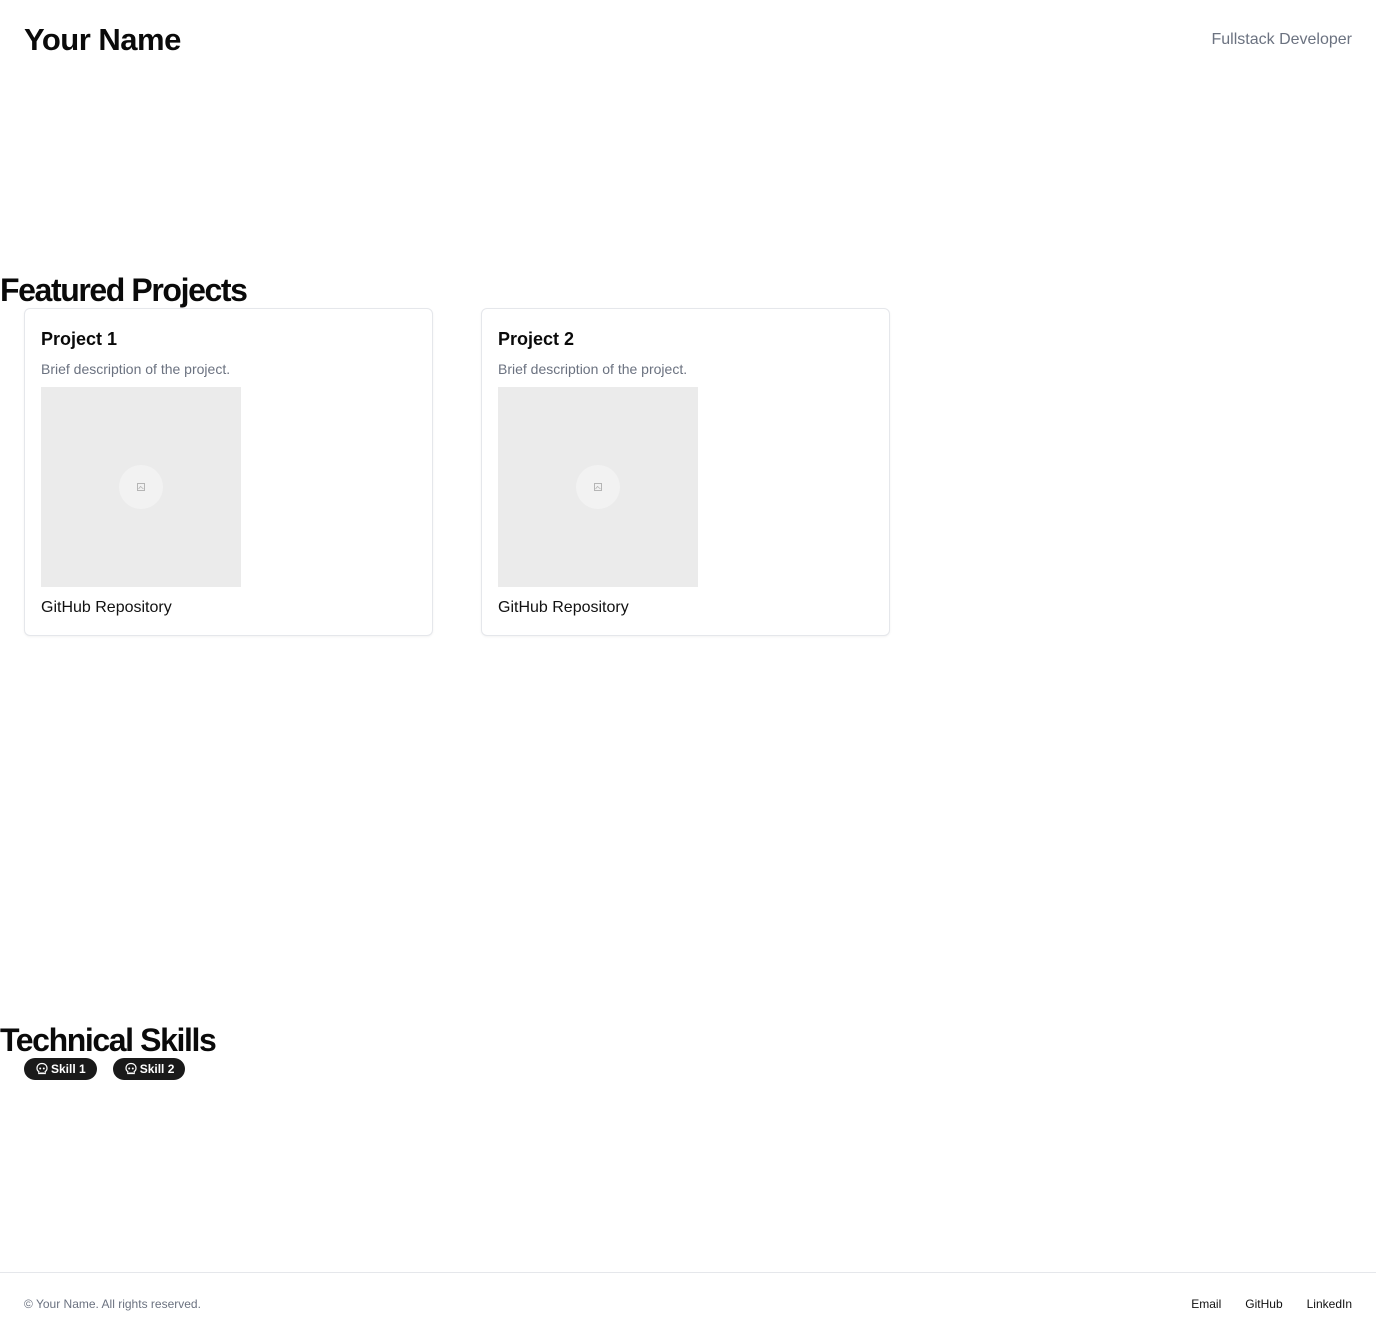 This screenshot has width=1376, height=1337. Describe the element at coordinates (68, 1069) in the screenshot. I see `skill-label: Skill 1` at that location.